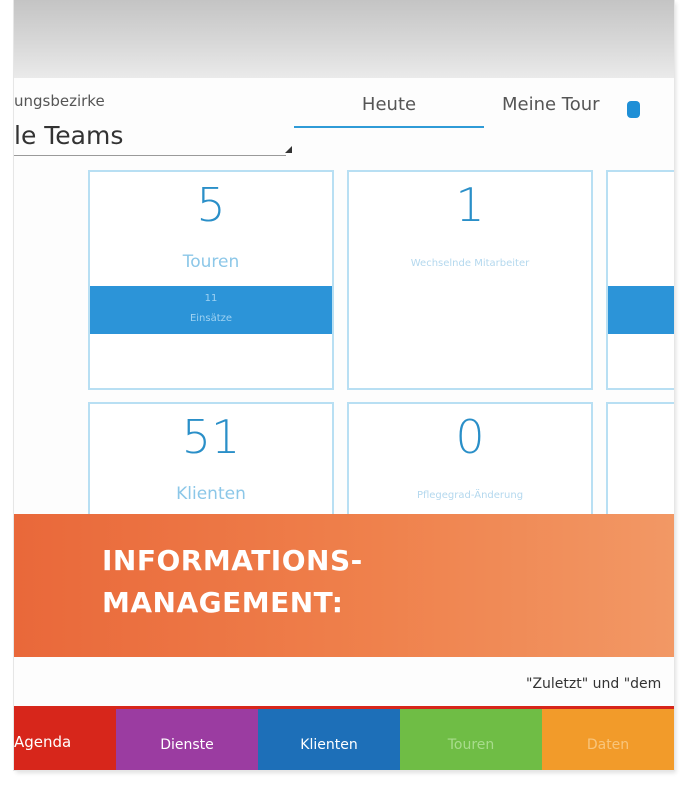  What do you see at coordinates (471, 739) in the screenshot?
I see `nav-touren: Touren` at bounding box center [471, 739].